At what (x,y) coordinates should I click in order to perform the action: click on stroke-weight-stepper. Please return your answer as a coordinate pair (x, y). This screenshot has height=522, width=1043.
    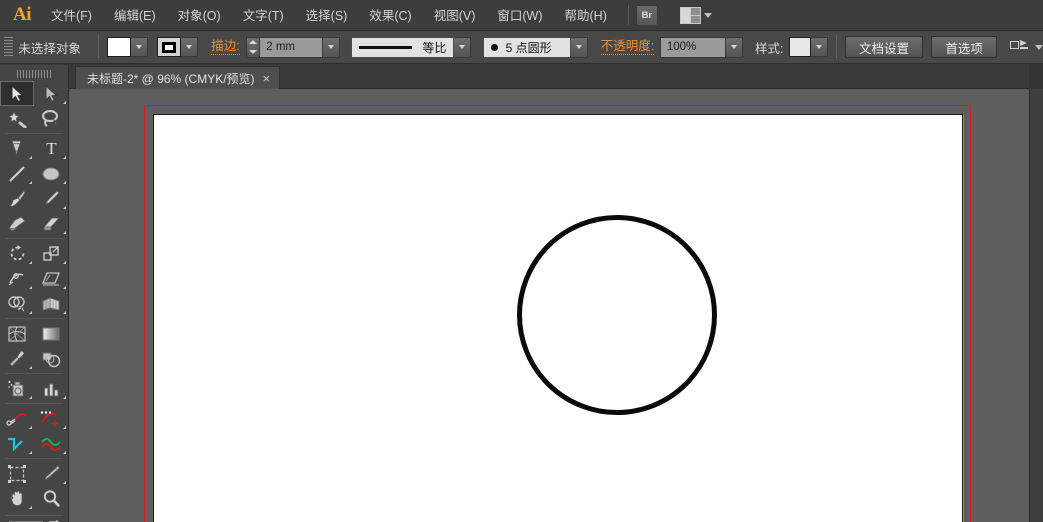
    Looking at the image, I should click on (253, 47).